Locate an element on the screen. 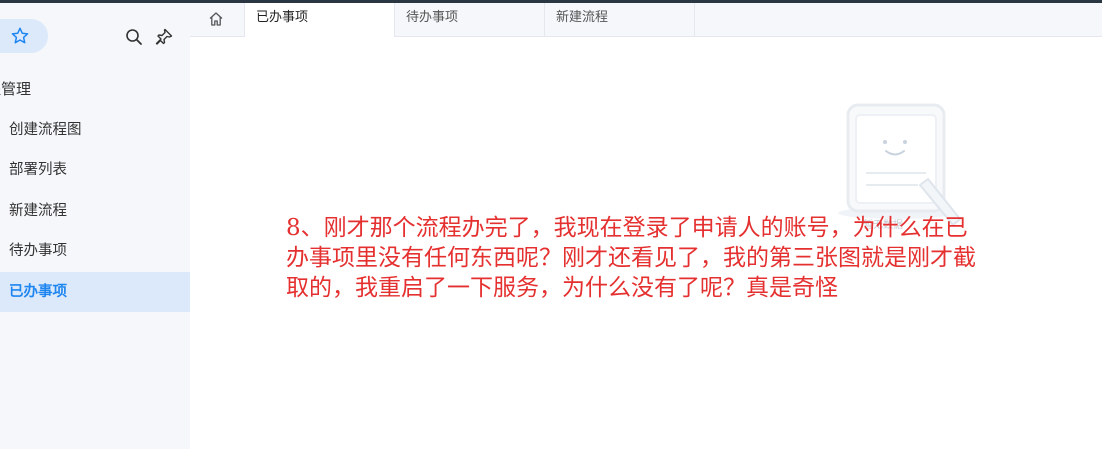 The height and width of the screenshot is (449, 1102). menu-item-label: 创建流程图 is located at coordinates (45, 130).